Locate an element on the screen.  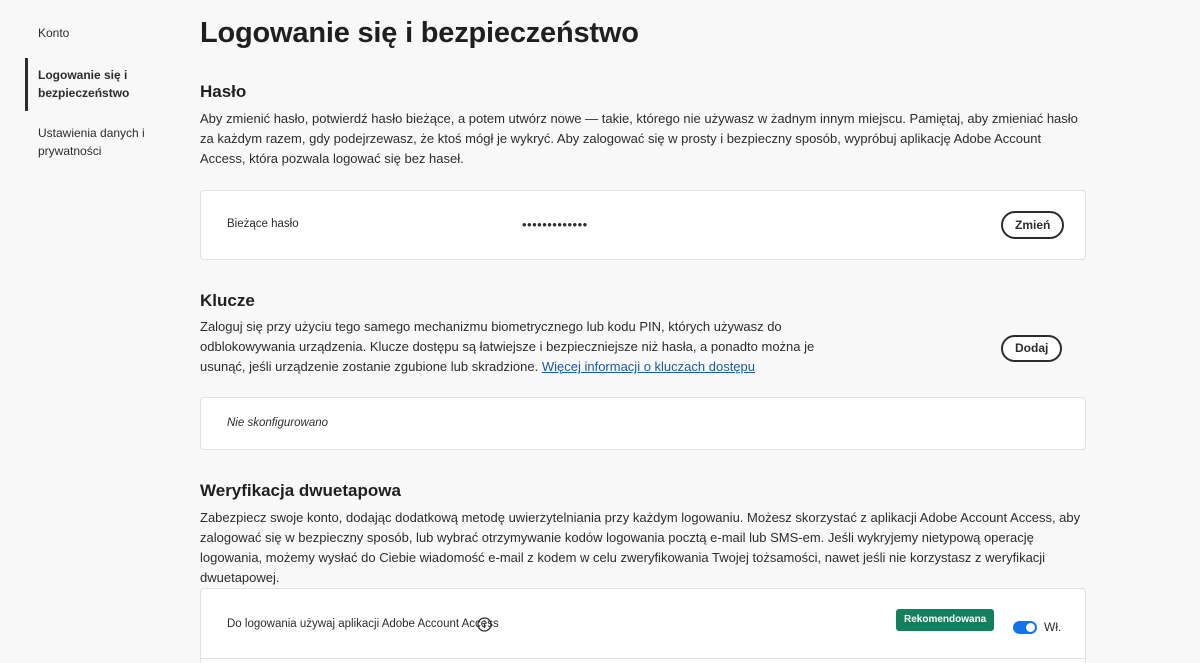
add-passkey-button: Dodaj is located at coordinates (1032, 348).